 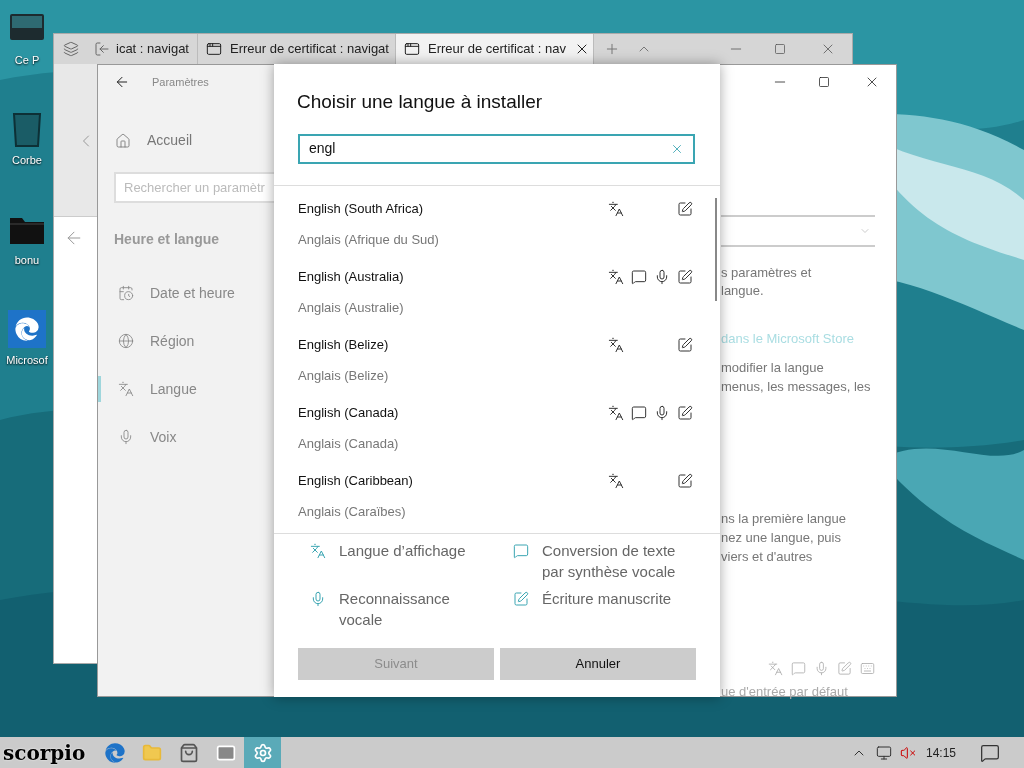 I want to click on legend-label: Langue d’affichage, so click(x=403, y=550).